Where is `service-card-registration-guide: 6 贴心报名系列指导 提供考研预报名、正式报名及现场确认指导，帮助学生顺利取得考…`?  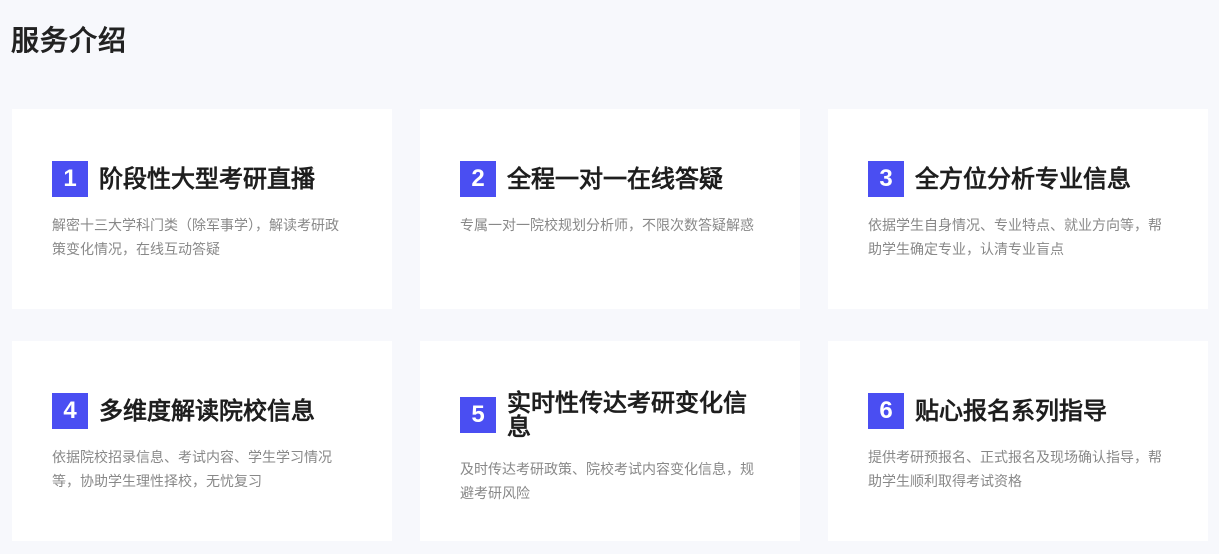
service-card-registration-guide: 6 贴心报名系列指导 提供考研预报名、正式报名及现场确认指导，帮助学生顺利取得考… is located at coordinates (1018, 441).